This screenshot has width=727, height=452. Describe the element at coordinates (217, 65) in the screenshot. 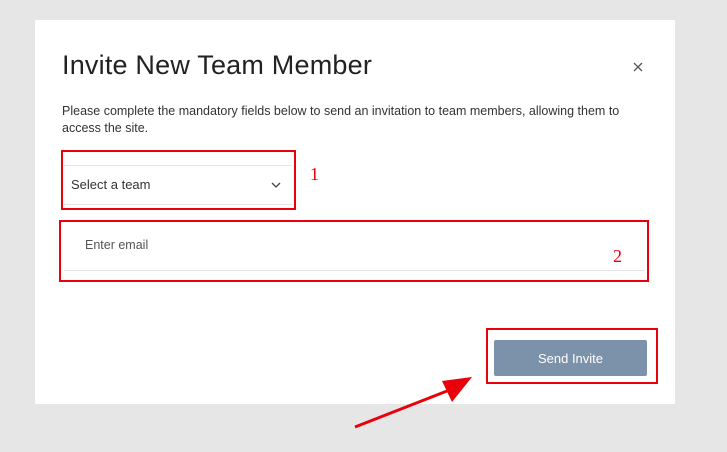

I see `dialog-title: Invite New Team Member` at that location.